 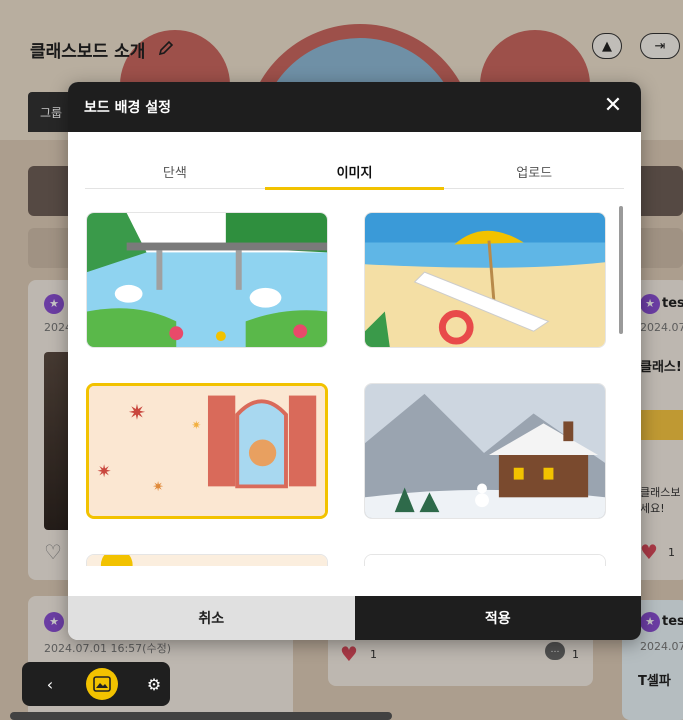 I want to click on image-icon, so click(x=102, y=684).